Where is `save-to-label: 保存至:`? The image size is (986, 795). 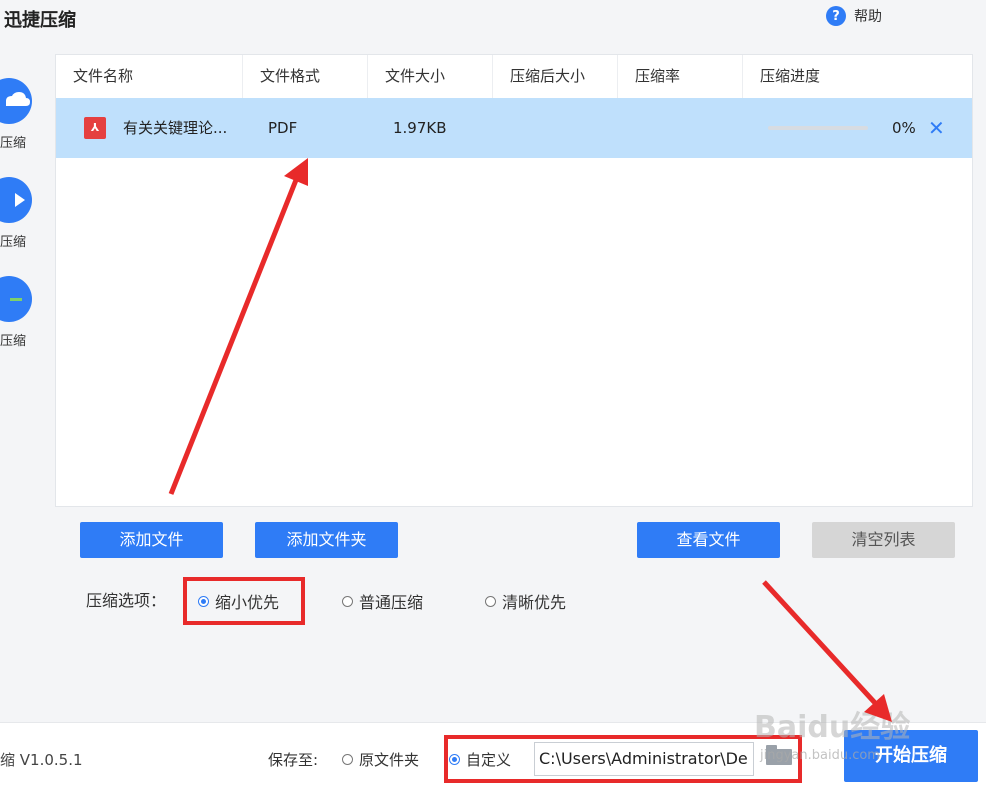
save-to-label: 保存至: is located at coordinates (293, 760).